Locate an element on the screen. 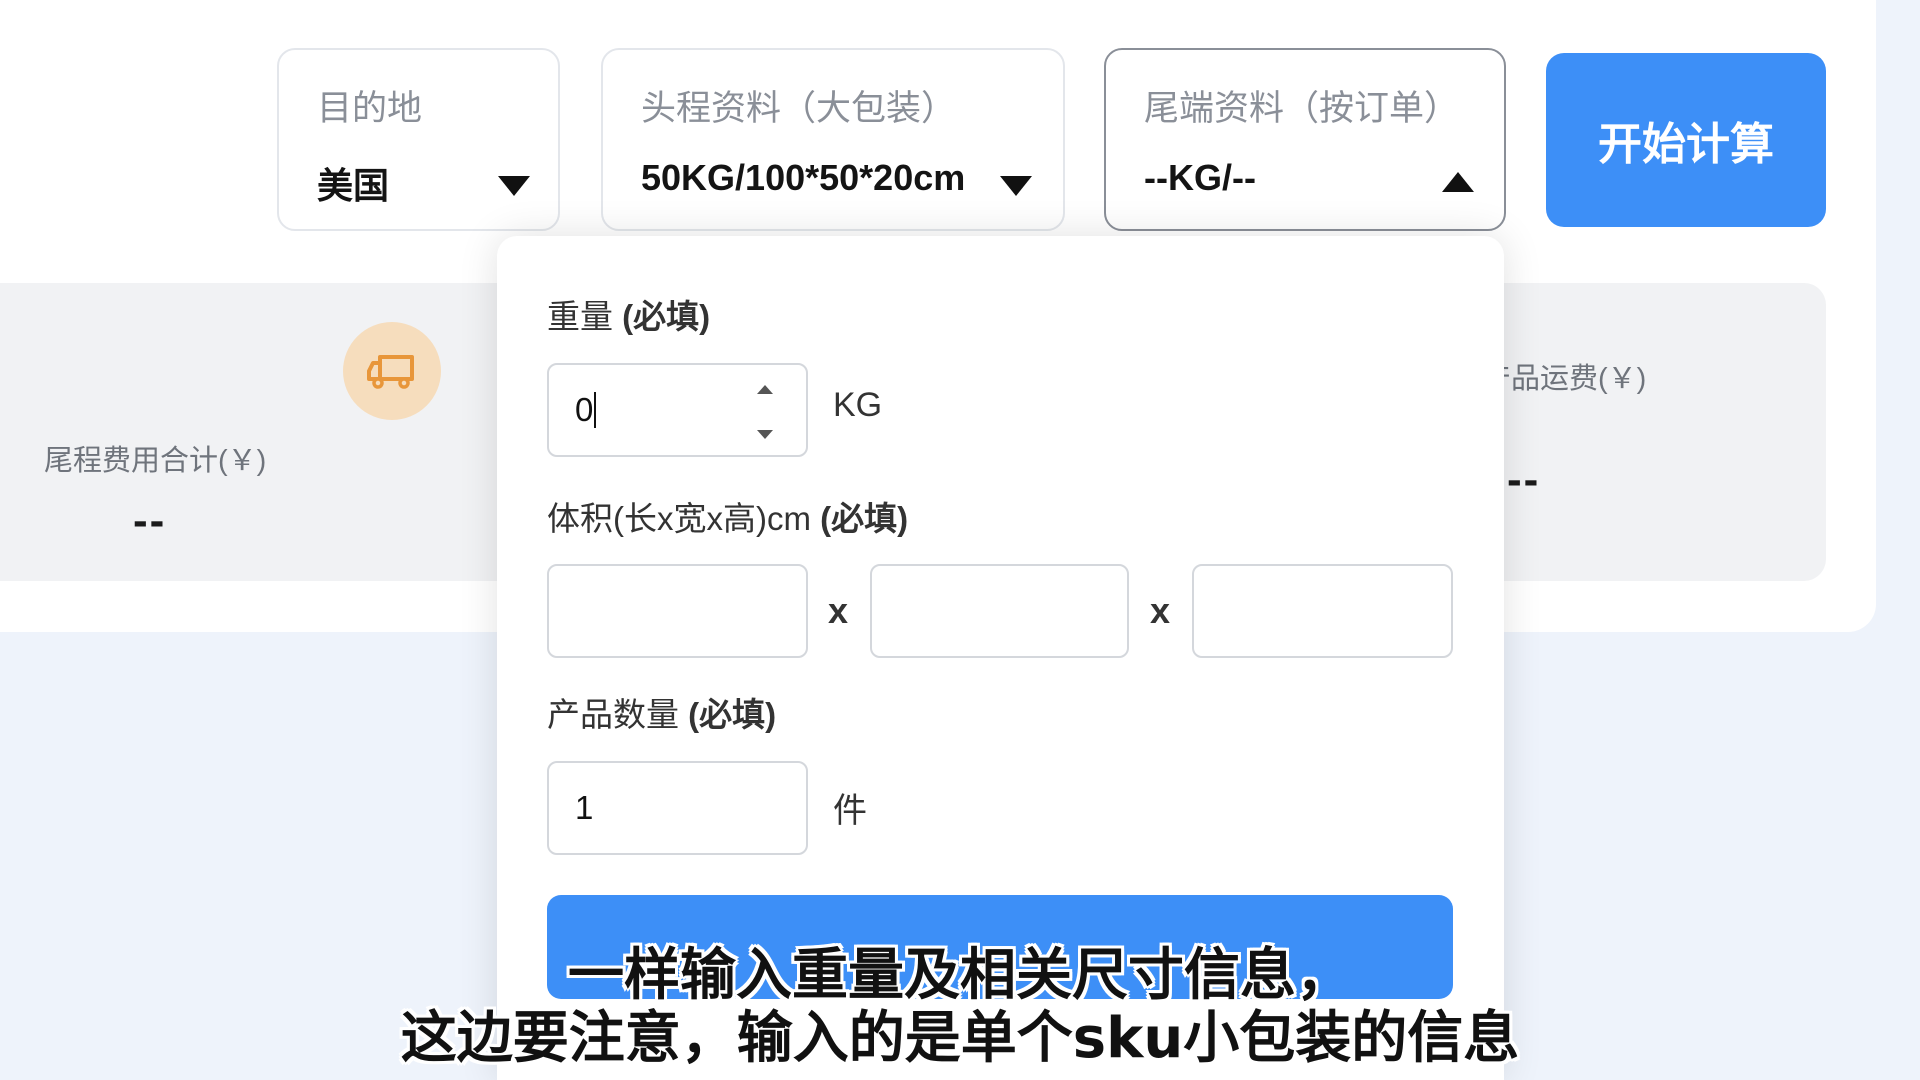 The width and height of the screenshot is (1920, 1080). quantity-unit: 件 is located at coordinates (850, 811).